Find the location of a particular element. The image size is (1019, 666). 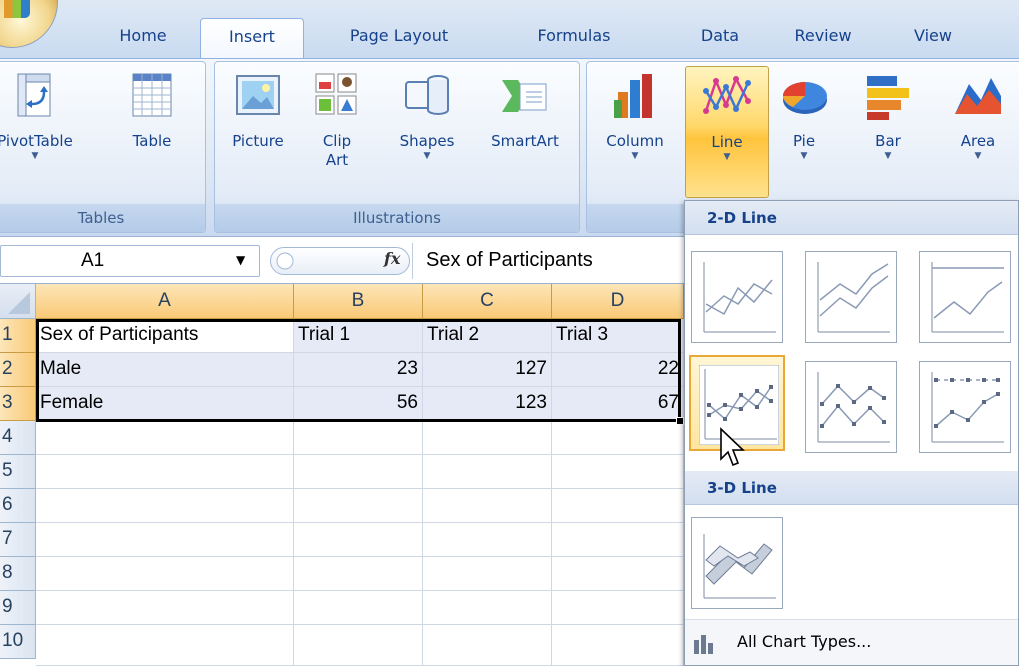

row-header-1: 1 is located at coordinates (18, 336).